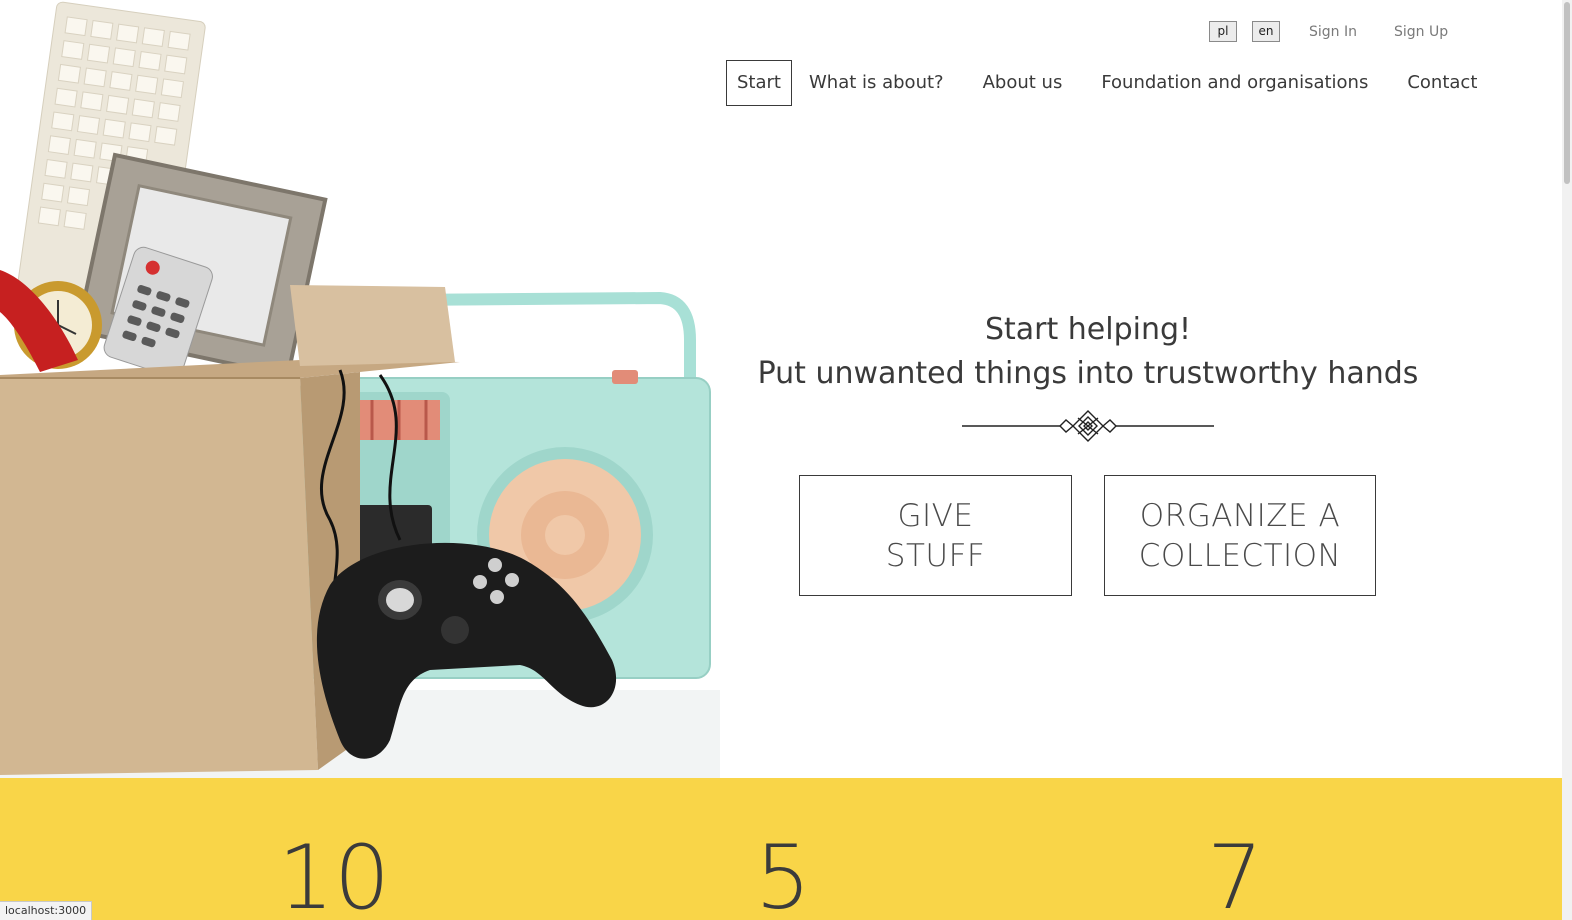 This screenshot has height=920, width=1572. What do you see at coordinates (1442, 83) in the screenshot?
I see `nav-contact: Contact` at bounding box center [1442, 83].